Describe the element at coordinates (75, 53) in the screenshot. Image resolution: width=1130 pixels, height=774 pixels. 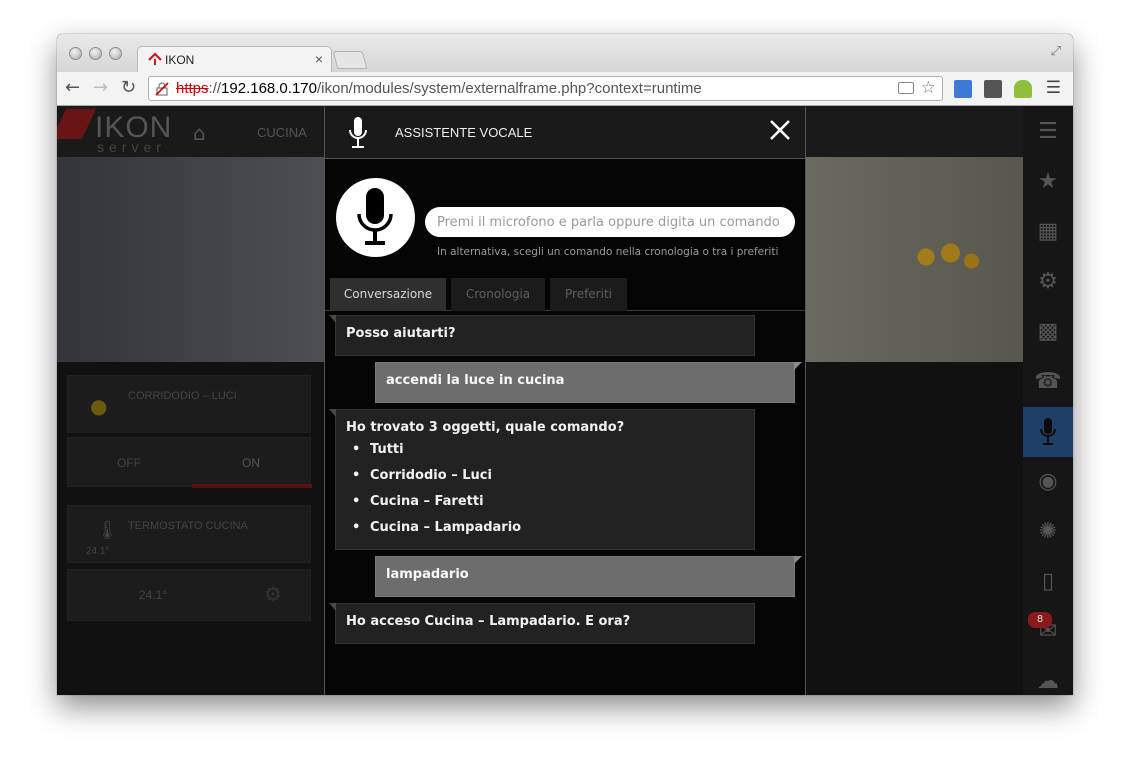
I see `close-window-button` at that location.